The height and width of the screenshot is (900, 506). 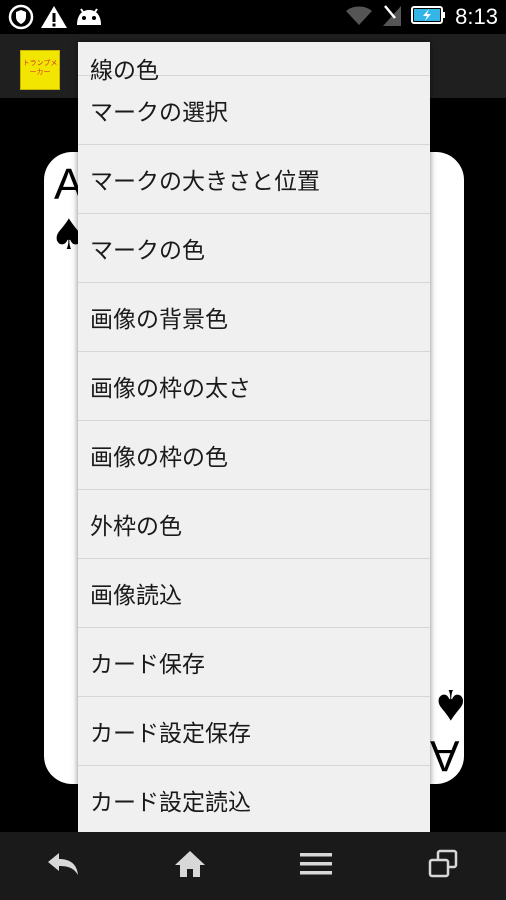 What do you see at coordinates (254, 386) in the screenshot?
I see `menu-item-image-border-width: 画像の枠の太さ` at bounding box center [254, 386].